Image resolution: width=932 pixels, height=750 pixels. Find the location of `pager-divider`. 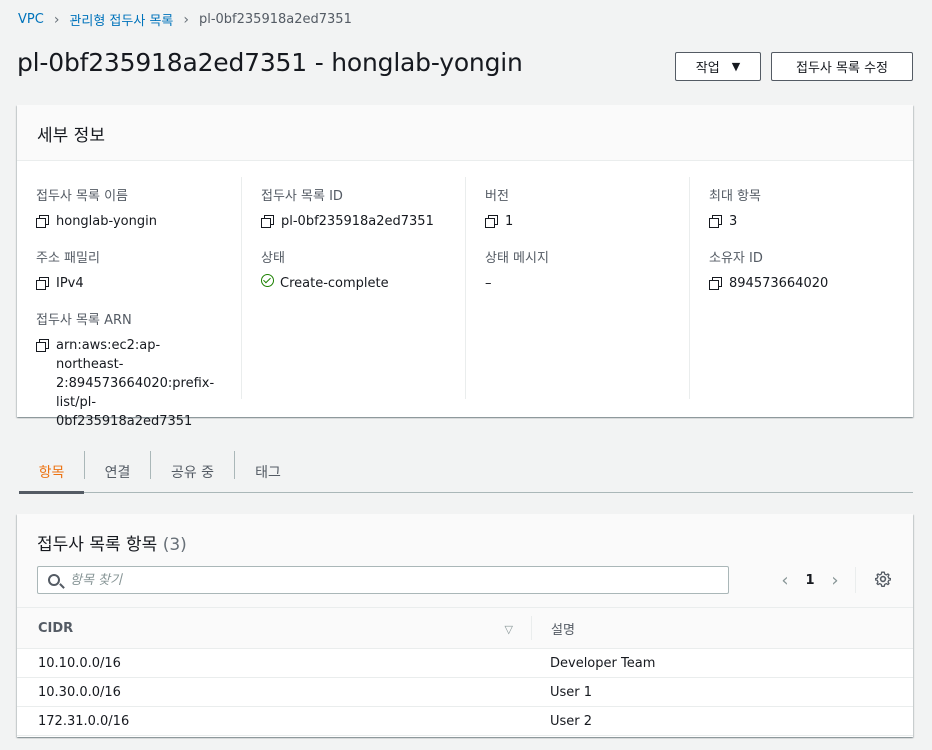

pager-divider is located at coordinates (855, 580).